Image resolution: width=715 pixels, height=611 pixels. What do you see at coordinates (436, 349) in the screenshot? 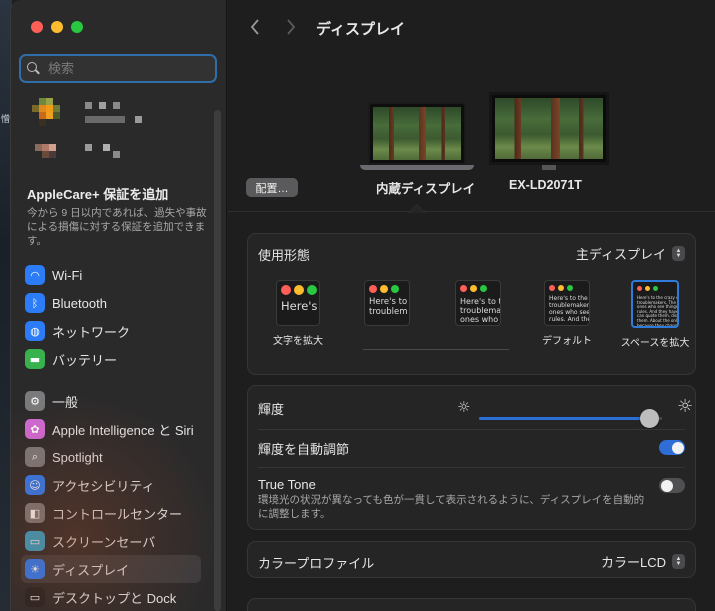
I see `resolution-scale-line` at bounding box center [436, 349].